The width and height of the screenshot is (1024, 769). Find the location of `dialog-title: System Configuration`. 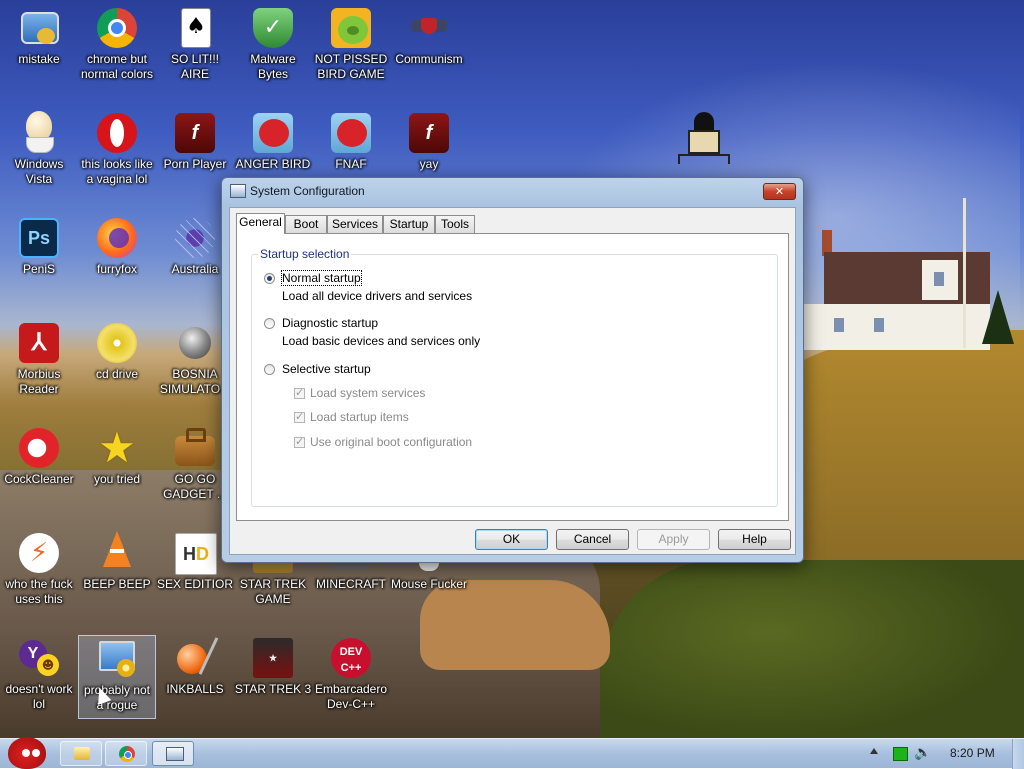

dialog-title: System Configuration is located at coordinates (307, 191).